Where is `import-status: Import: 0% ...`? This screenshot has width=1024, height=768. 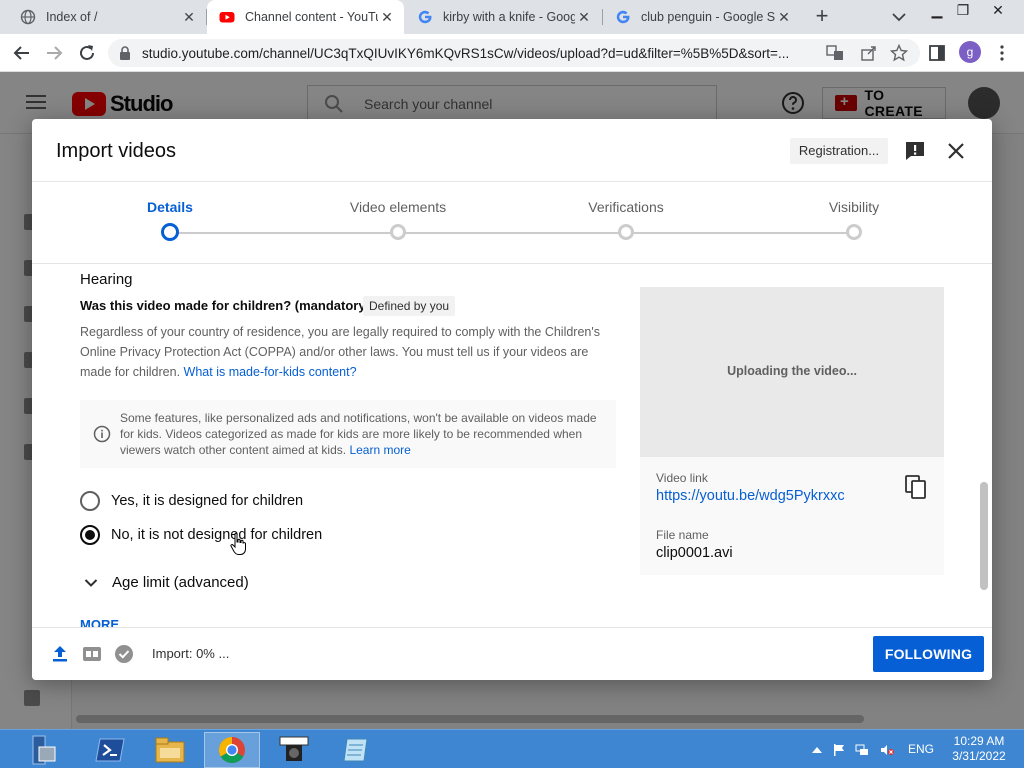
import-status: Import: 0% ... is located at coordinates (191, 653).